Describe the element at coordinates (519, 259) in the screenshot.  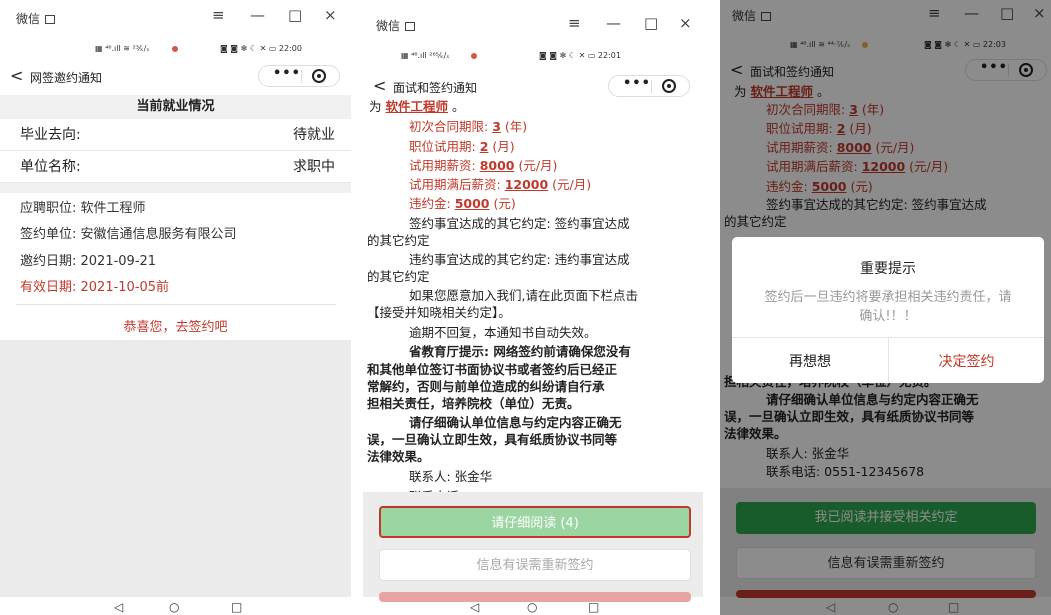
I see `letter-text: 违约事宜达成的其它约定: 违约事宜达成` at that location.